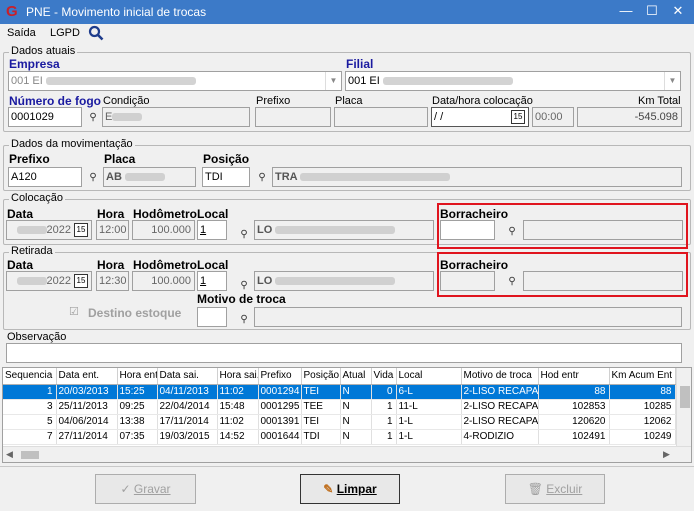 The image size is (694, 511). What do you see at coordinates (74, 311) in the screenshot?
I see `destino-estoque-checkbox: ☑` at bounding box center [74, 311].